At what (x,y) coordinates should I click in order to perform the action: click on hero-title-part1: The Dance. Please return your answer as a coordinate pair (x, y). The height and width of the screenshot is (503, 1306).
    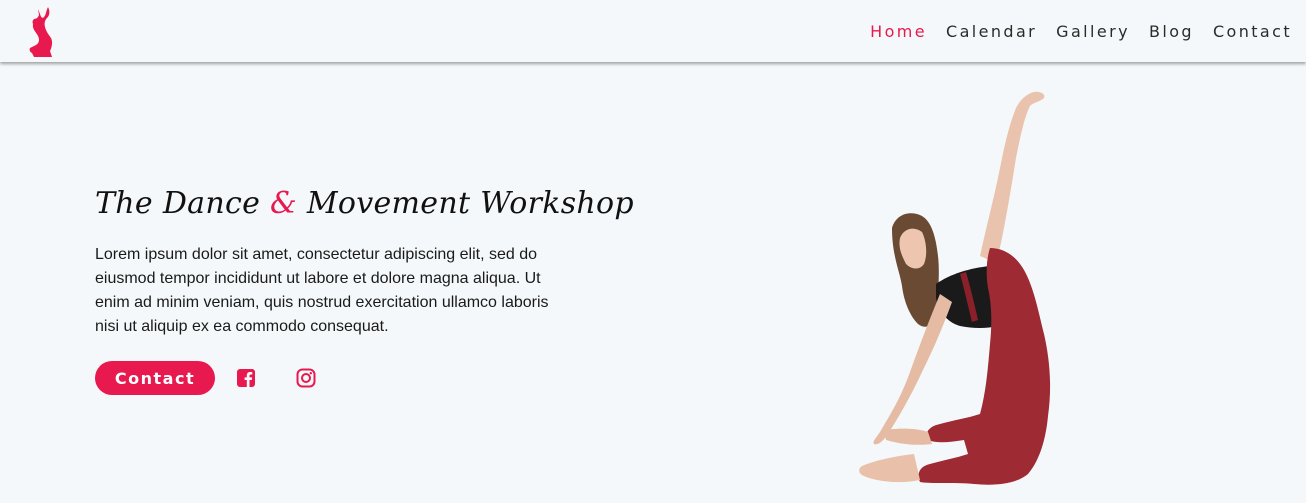
    Looking at the image, I should click on (182, 203).